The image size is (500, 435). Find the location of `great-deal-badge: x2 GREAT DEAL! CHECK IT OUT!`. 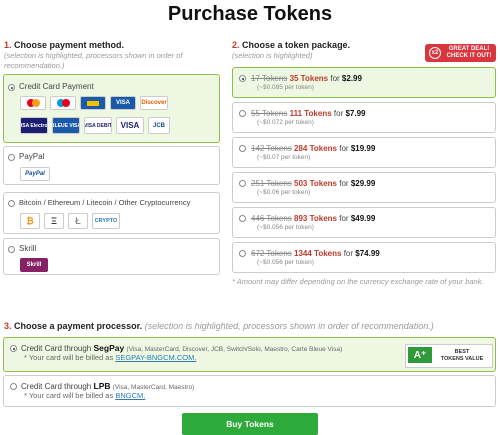

great-deal-badge: x2 GREAT DEAL! CHECK IT OUT! is located at coordinates (460, 53).